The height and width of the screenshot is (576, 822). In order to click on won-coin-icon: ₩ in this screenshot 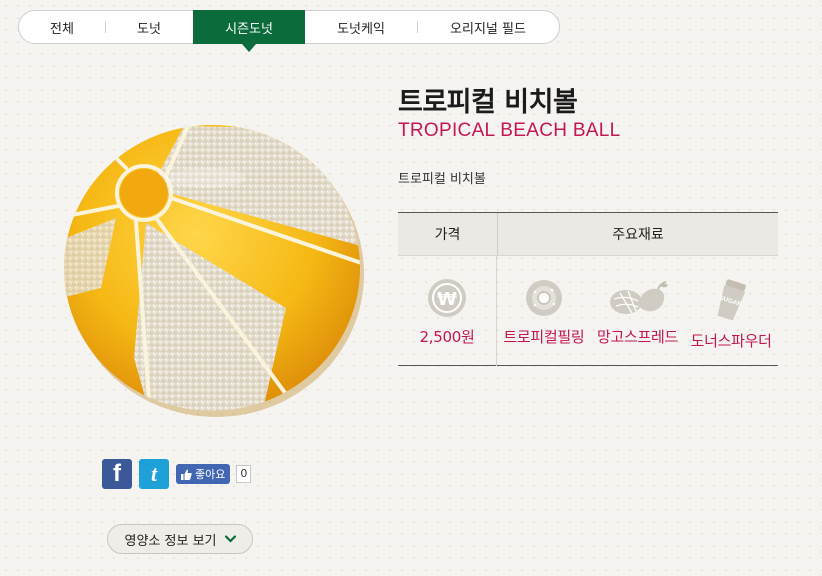, I will do `click(447, 298)`.